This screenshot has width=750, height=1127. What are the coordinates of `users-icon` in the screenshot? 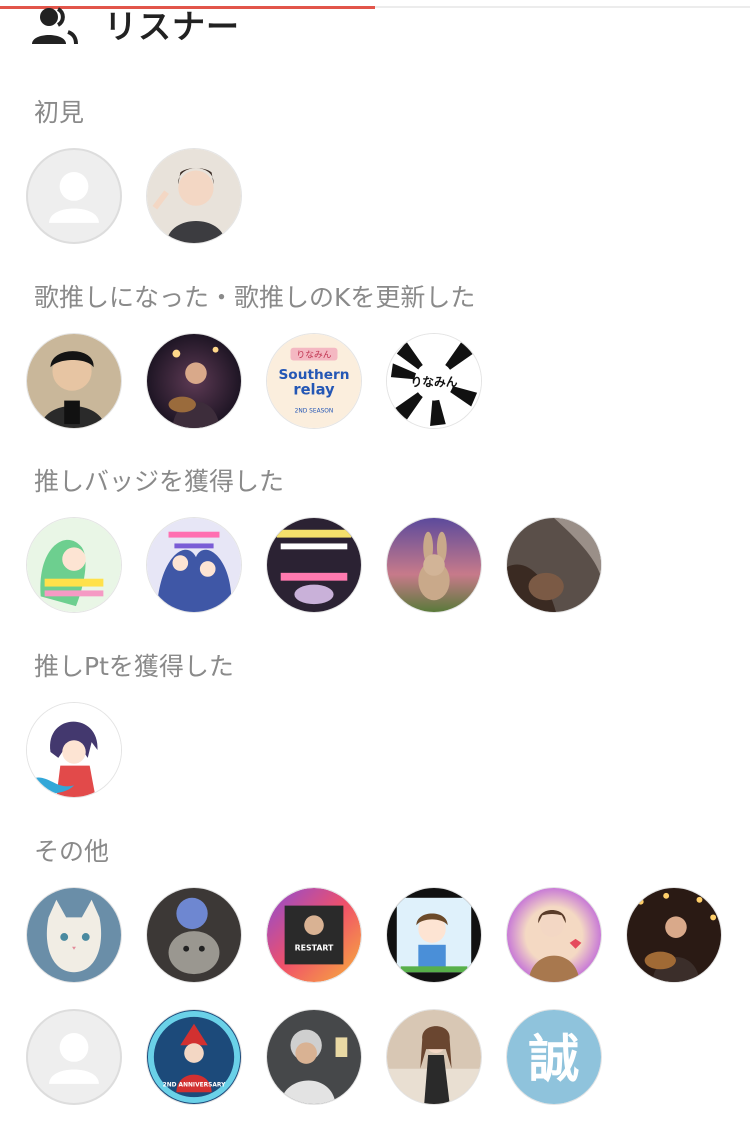 It's located at (54, 26).